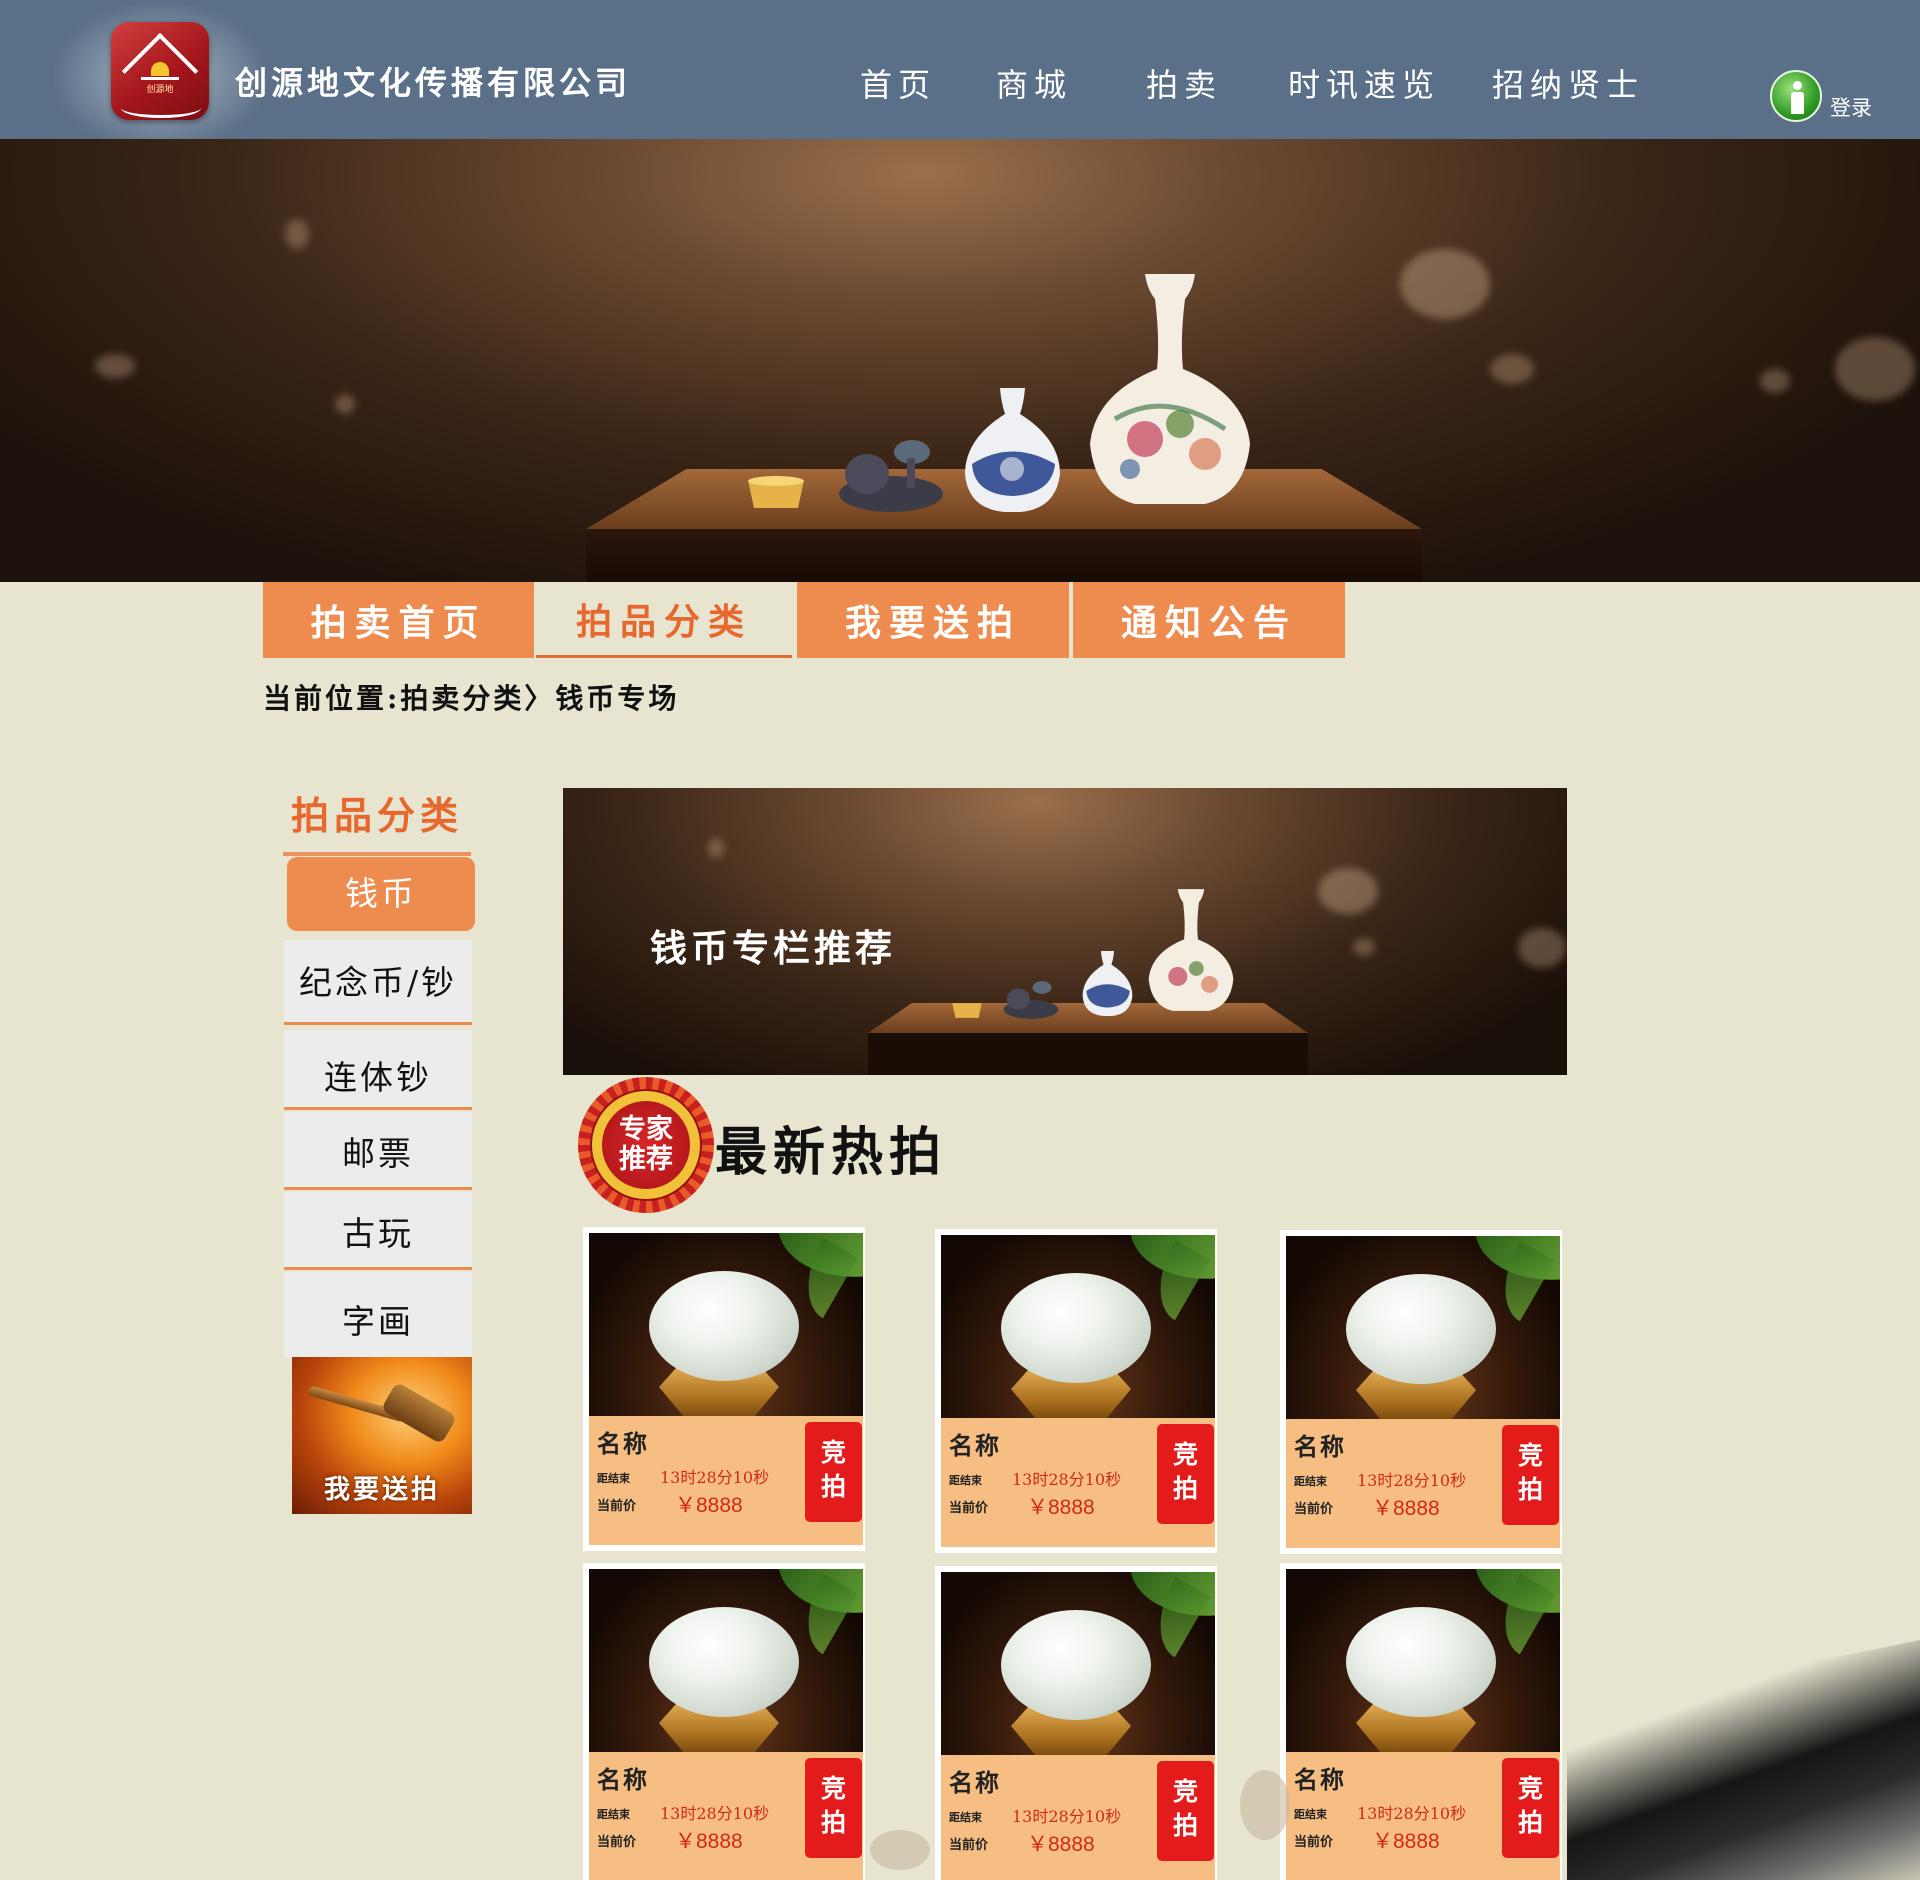 The image size is (1920, 1880). I want to click on logo-swoosh, so click(161, 108).